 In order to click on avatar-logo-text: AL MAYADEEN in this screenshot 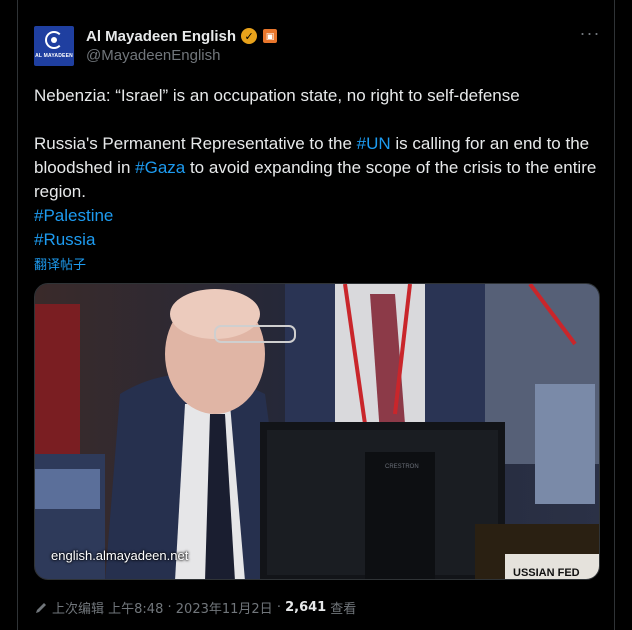, I will do `click(54, 56)`.